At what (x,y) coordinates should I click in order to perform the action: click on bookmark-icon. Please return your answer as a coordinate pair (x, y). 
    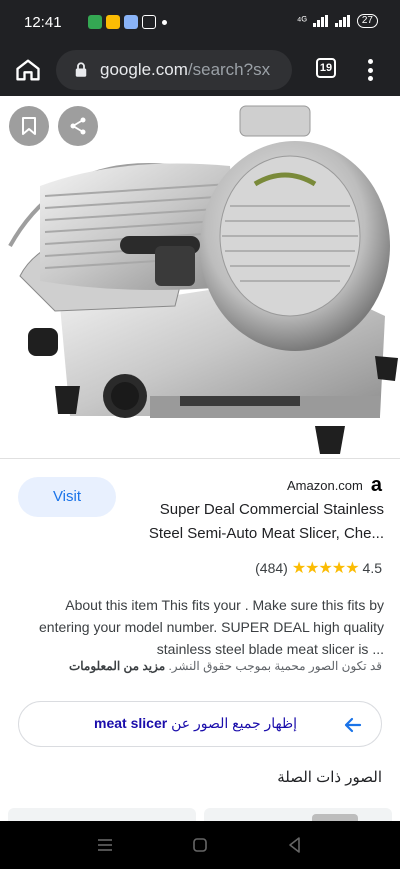
    Looking at the image, I should click on (29, 126).